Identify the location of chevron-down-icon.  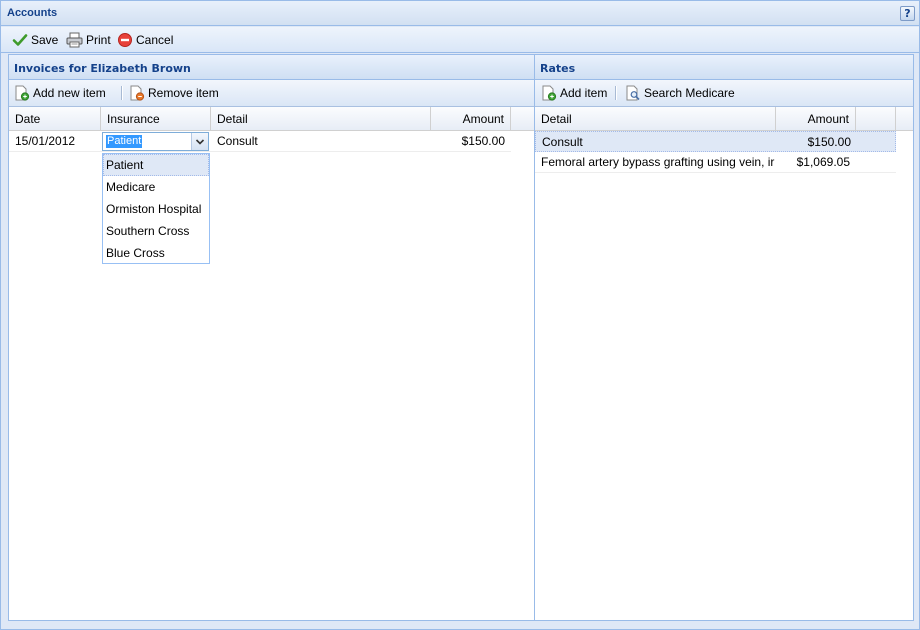
(200, 142).